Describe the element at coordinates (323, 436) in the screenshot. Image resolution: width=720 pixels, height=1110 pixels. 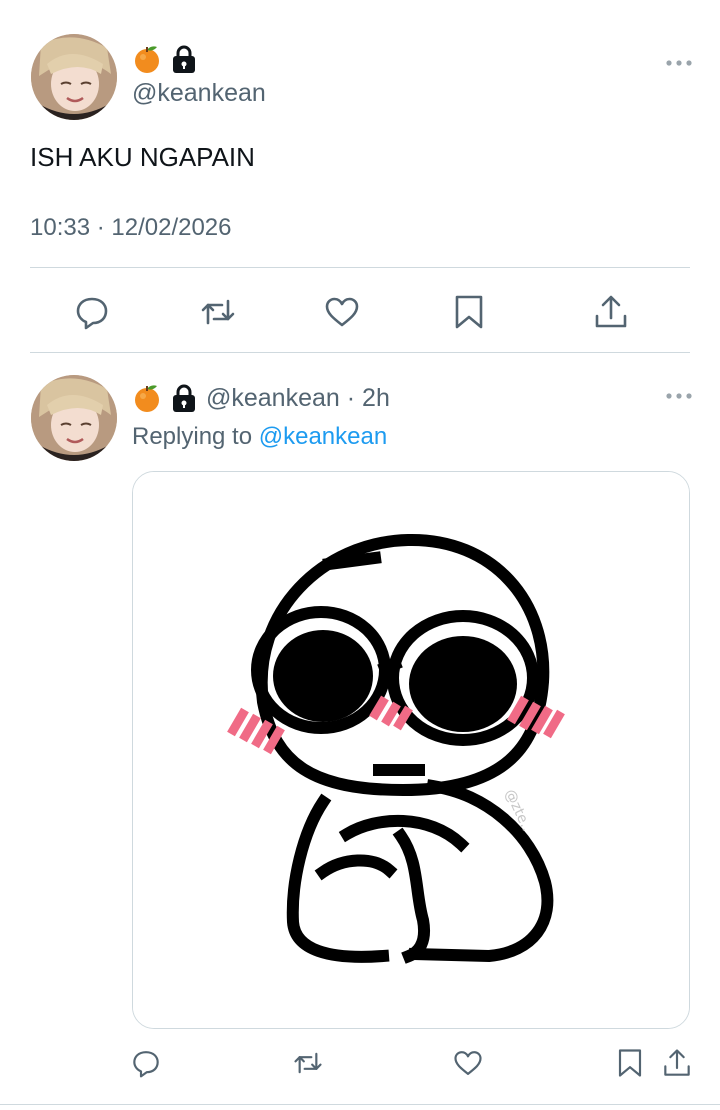
I see `replying-to-link: @keankean` at that location.